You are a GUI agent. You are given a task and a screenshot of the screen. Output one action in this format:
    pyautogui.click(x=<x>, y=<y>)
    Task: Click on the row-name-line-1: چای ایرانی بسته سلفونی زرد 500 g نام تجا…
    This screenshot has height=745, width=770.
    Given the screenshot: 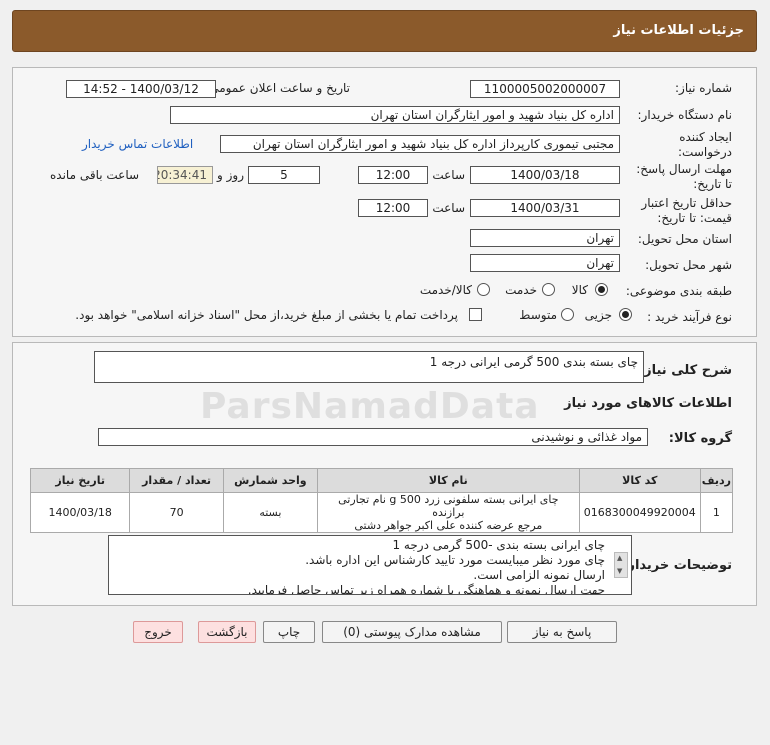 What is the action you would take?
    pyautogui.click(x=448, y=506)
    